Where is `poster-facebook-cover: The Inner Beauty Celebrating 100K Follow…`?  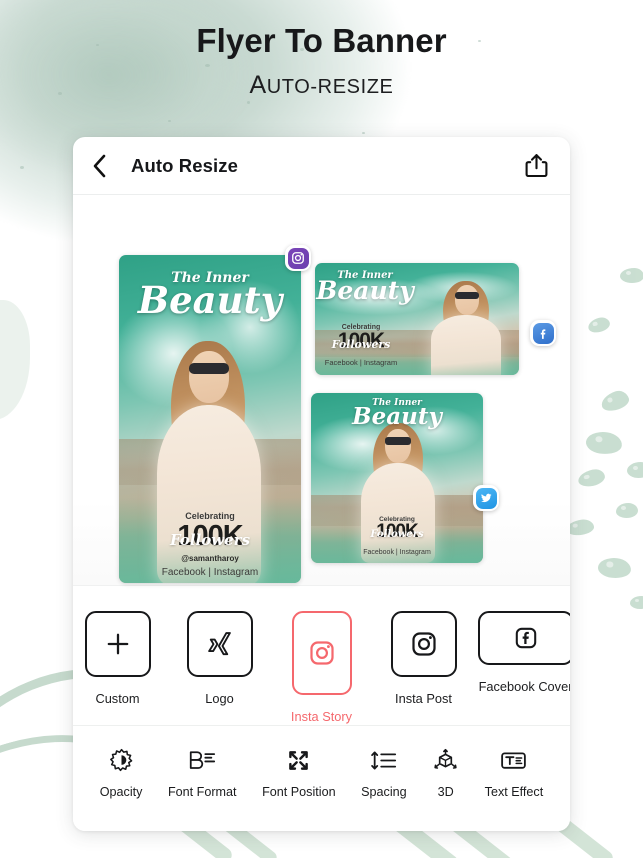 poster-facebook-cover: The Inner Beauty Celebrating 100K Follow… is located at coordinates (417, 319).